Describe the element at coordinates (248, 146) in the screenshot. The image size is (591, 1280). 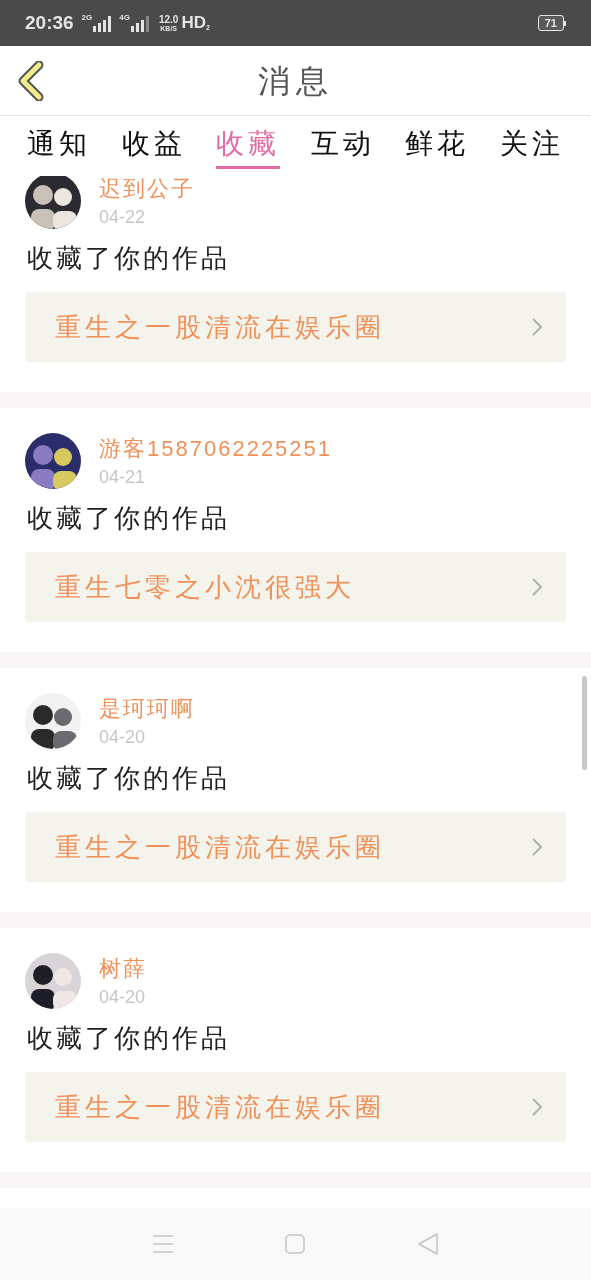
I see `tab: 收藏` at that location.